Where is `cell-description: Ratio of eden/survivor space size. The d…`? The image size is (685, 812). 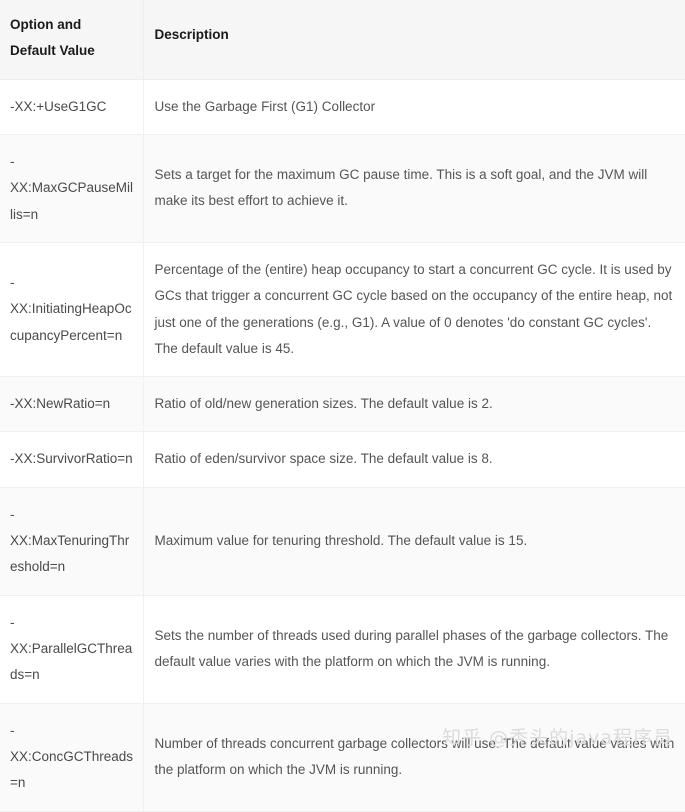 cell-description: Ratio of eden/survivor space size. The d… is located at coordinates (414, 459).